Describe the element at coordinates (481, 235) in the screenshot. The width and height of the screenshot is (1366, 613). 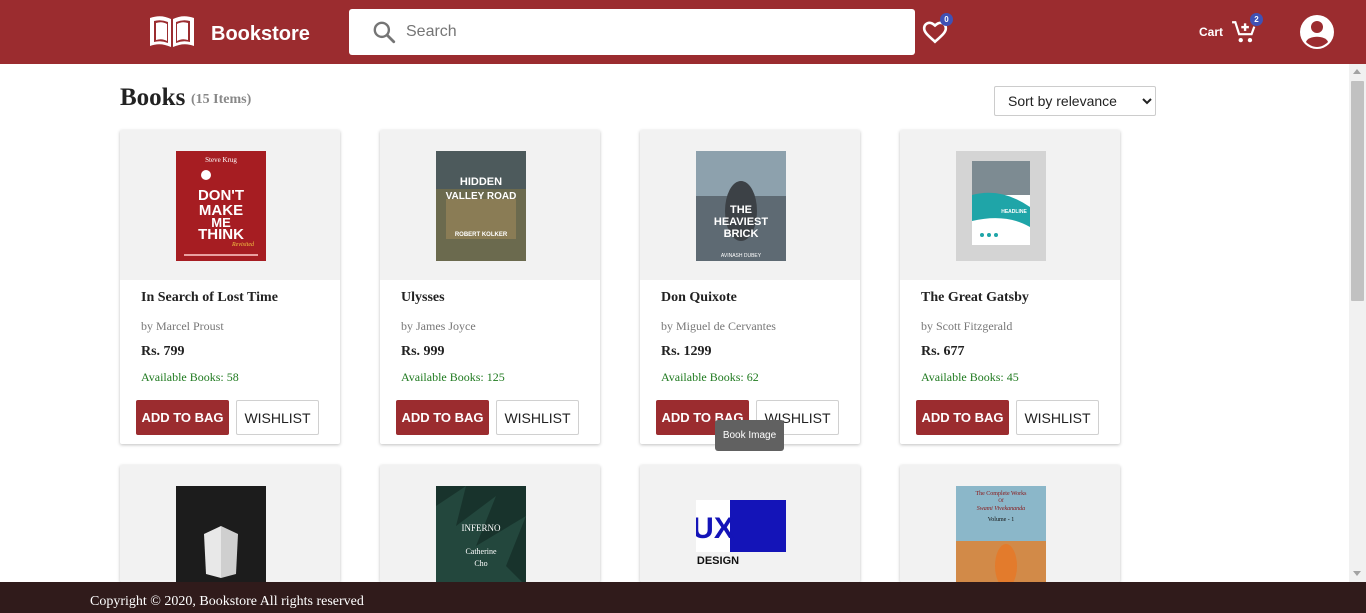
I see `svg-text: ROBERT KOLKER` at that location.